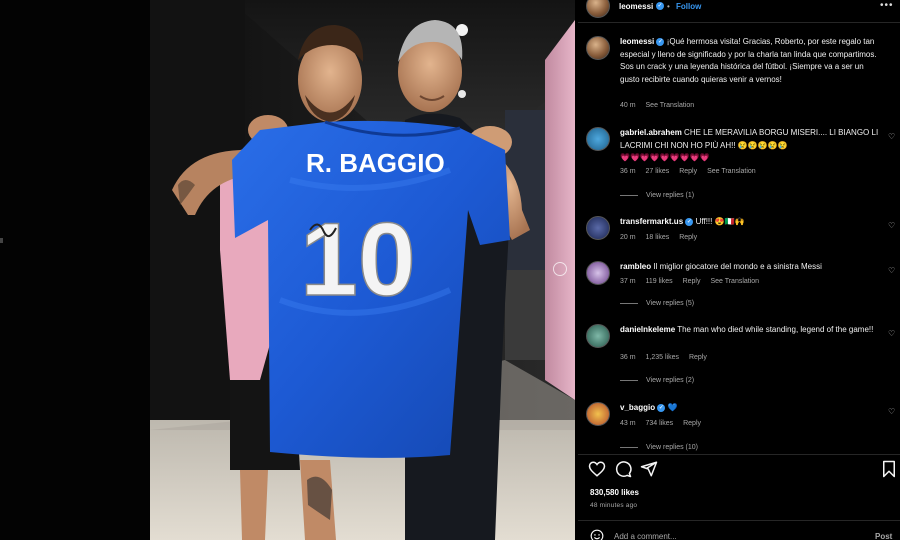 The image size is (900, 540). Describe the element at coordinates (560, 269) in the screenshot. I see `carousel-next-icon` at that location.